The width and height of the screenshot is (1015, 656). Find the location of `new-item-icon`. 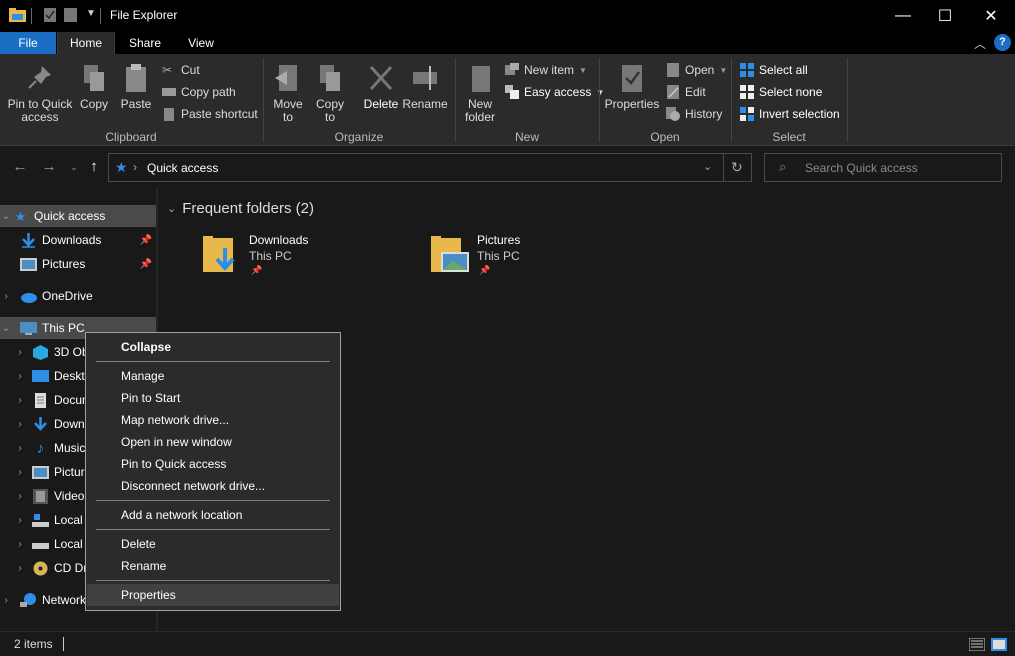

new-item-icon is located at coordinates (512, 69).